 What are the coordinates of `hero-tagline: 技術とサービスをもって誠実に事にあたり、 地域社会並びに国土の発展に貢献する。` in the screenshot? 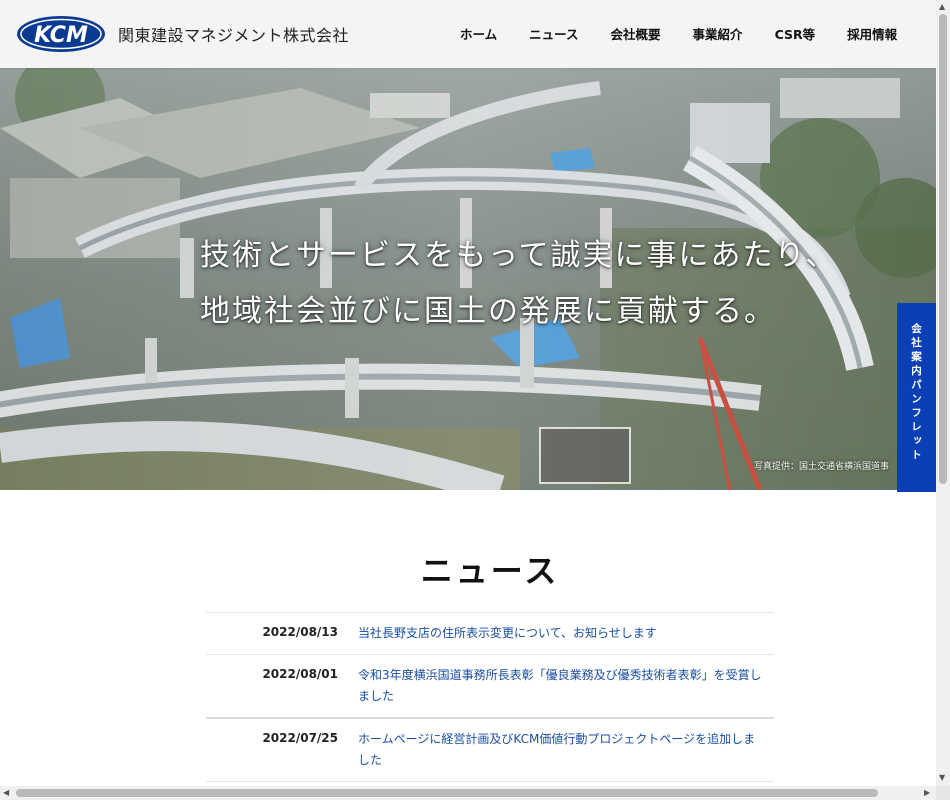 It's located at (518, 284).